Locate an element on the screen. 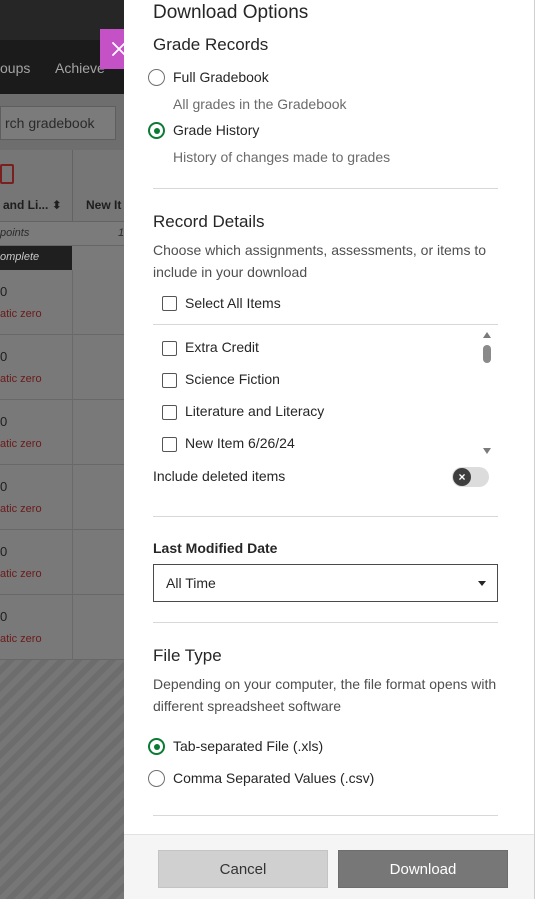 This screenshot has height=899, width=535. select-all-label: Select All Items is located at coordinates (233, 303).